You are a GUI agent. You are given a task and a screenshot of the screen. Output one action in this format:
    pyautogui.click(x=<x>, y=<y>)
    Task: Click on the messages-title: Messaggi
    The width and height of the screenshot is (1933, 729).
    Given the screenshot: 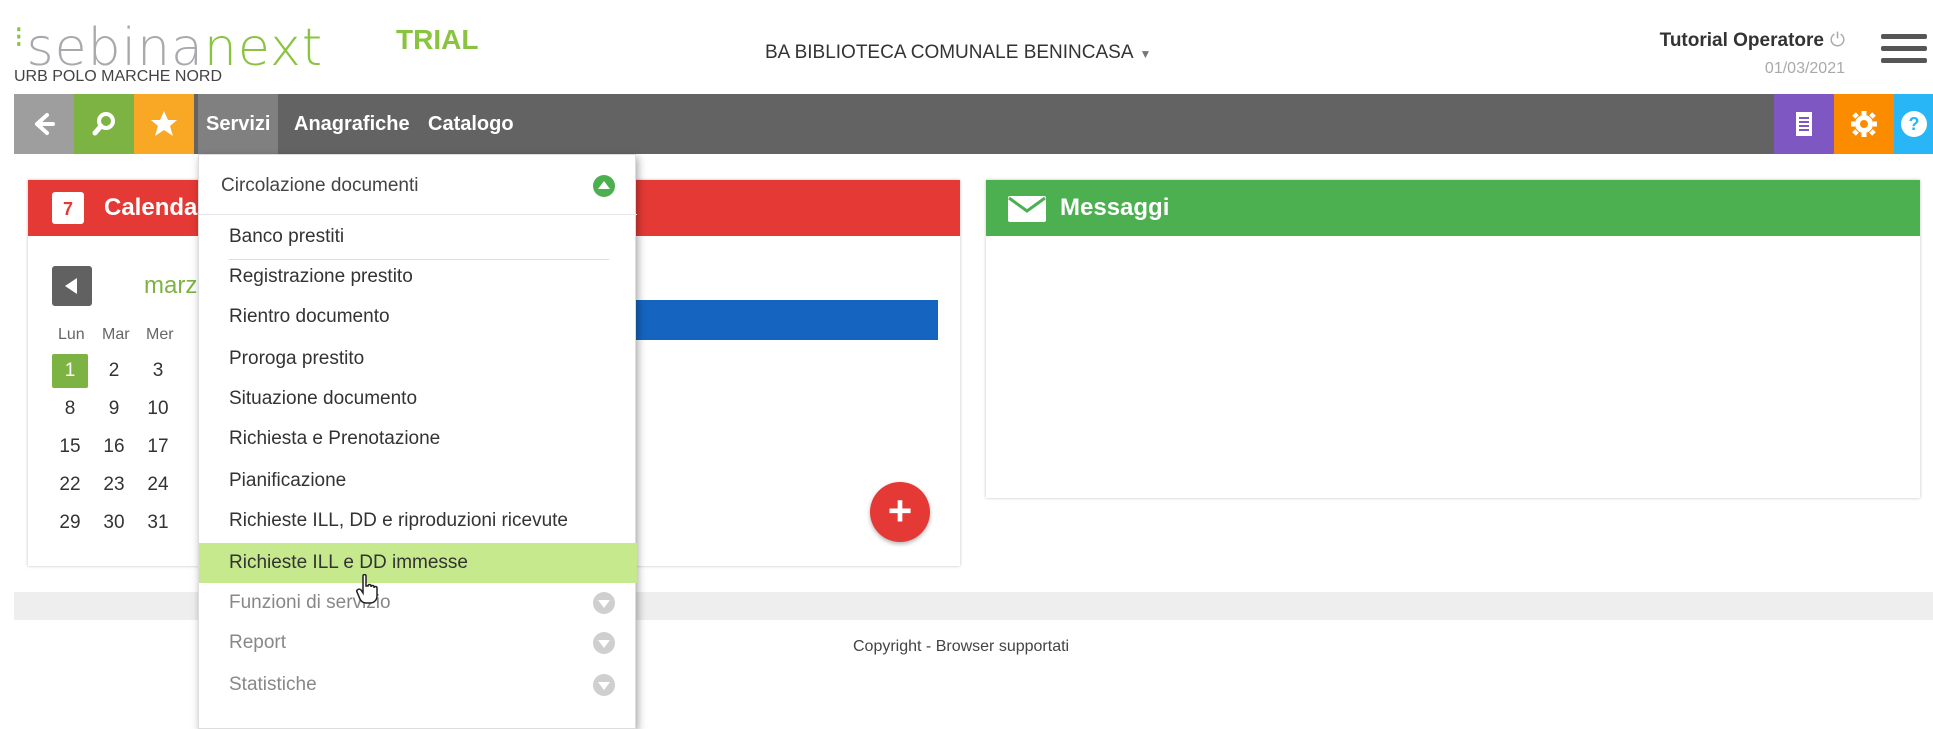 What is the action you would take?
    pyautogui.click(x=1115, y=207)
    